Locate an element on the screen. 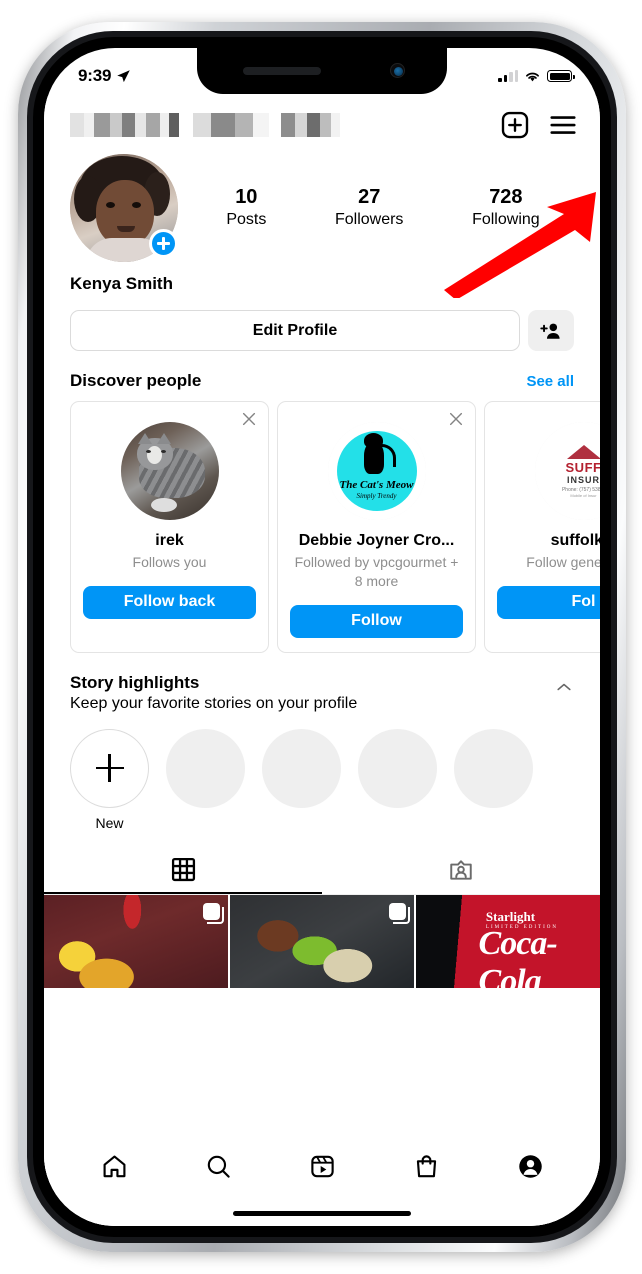 The height and width of the screenshot is (1274, 642). discover-people-button is located at coordinates (551, 330).